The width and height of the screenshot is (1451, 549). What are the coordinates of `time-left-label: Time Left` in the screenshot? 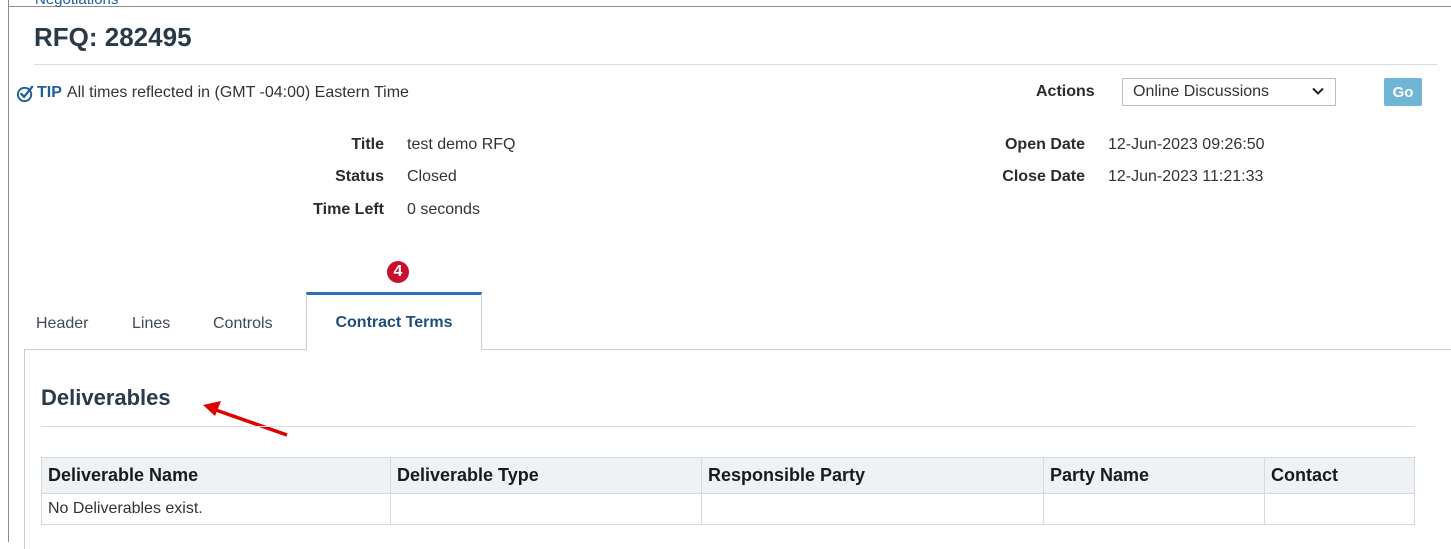 It's located at (348, 209).